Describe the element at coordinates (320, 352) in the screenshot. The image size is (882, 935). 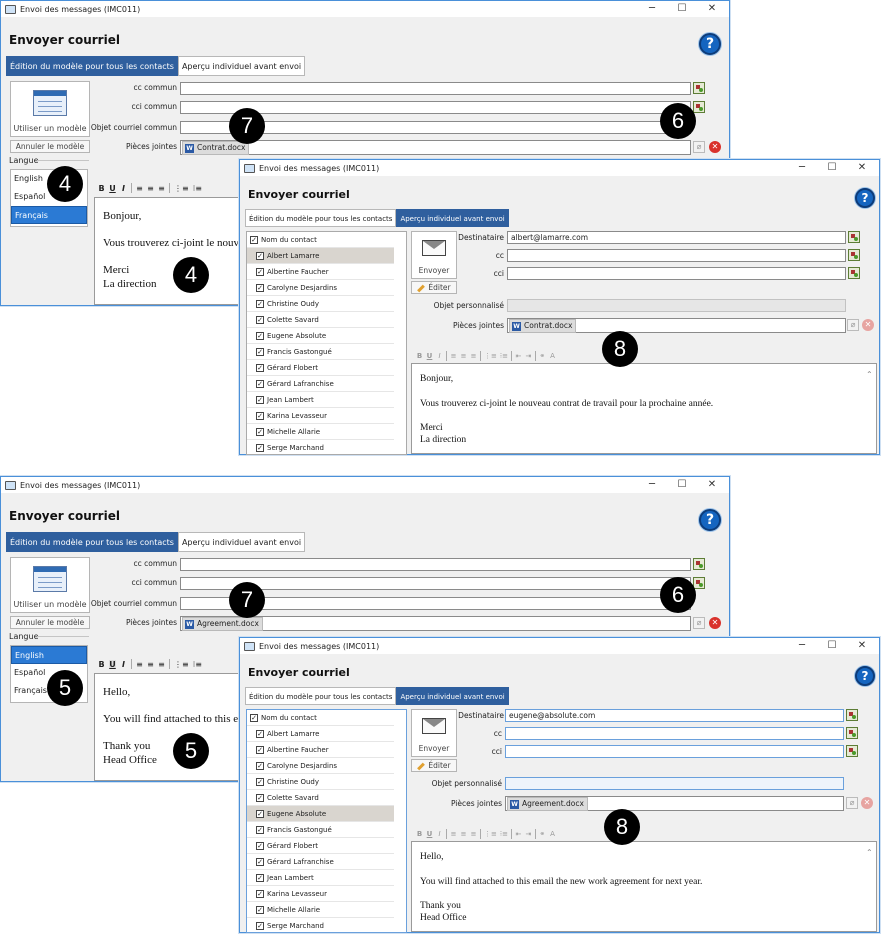
I see `contact-row: ✓ Francis Gastongué` at that location.